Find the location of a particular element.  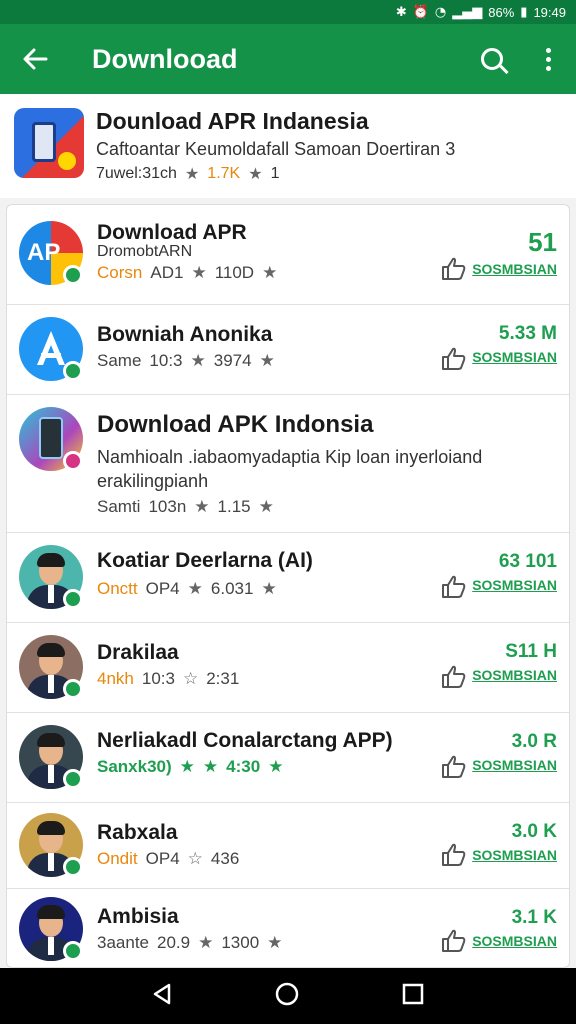

meta-value: 2:31 is located at coordinates (223, 678).